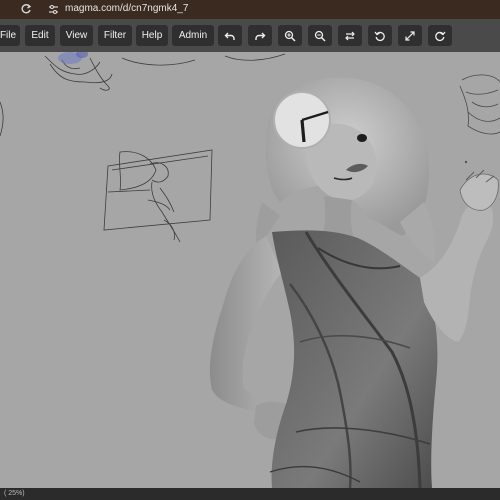 This screenshot has height=500, width=500. I want to click on redo-button, so click(260, 35).